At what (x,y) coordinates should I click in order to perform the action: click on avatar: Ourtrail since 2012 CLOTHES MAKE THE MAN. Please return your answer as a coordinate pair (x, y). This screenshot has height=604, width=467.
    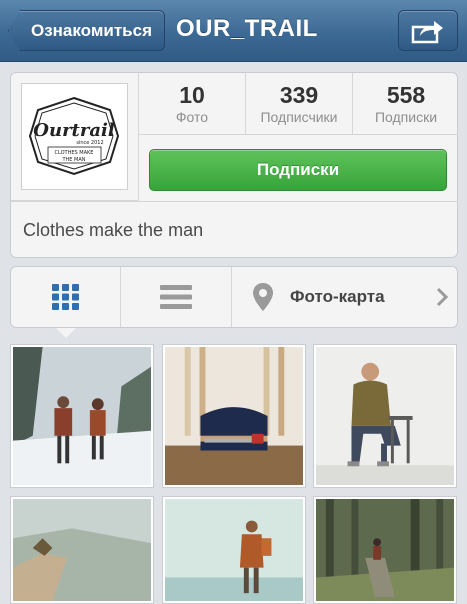
    Looking at the image, I should click on (74, 136).